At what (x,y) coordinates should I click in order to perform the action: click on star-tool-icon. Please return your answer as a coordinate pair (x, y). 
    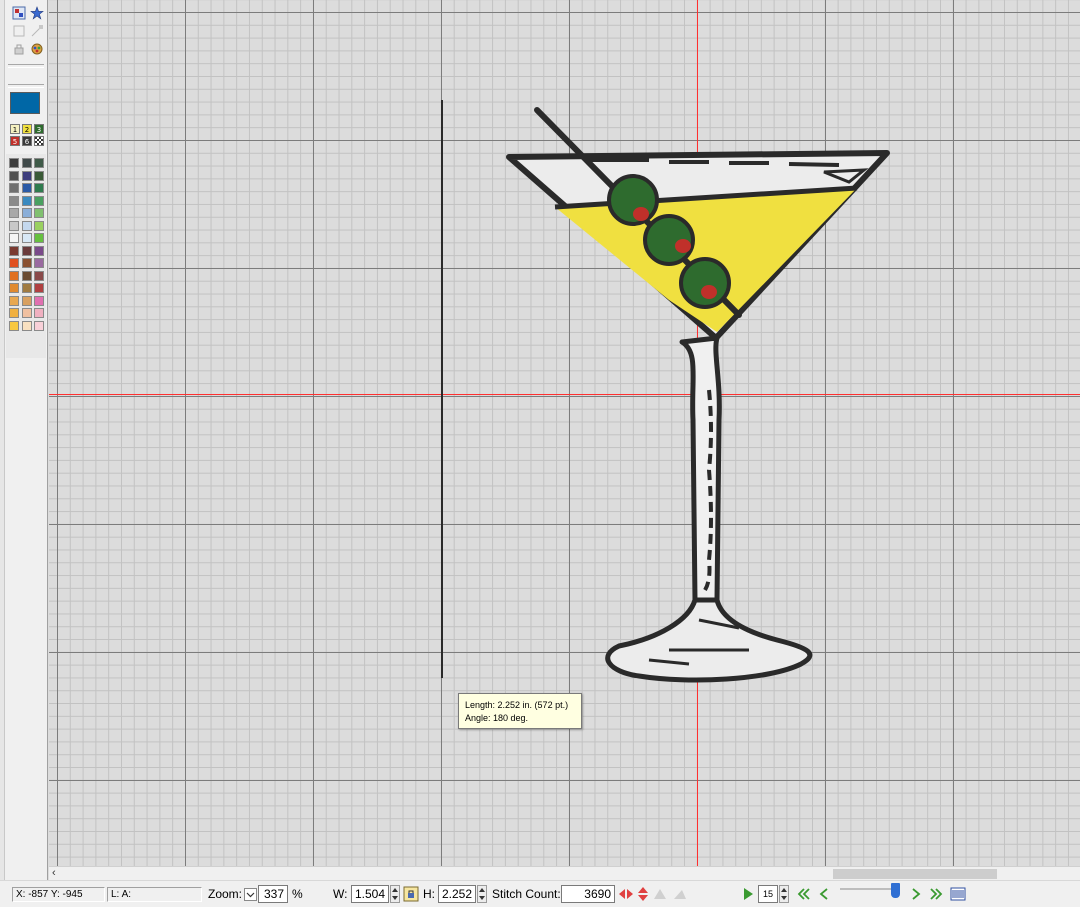
    Looking at the image, I should click on (37, 13).